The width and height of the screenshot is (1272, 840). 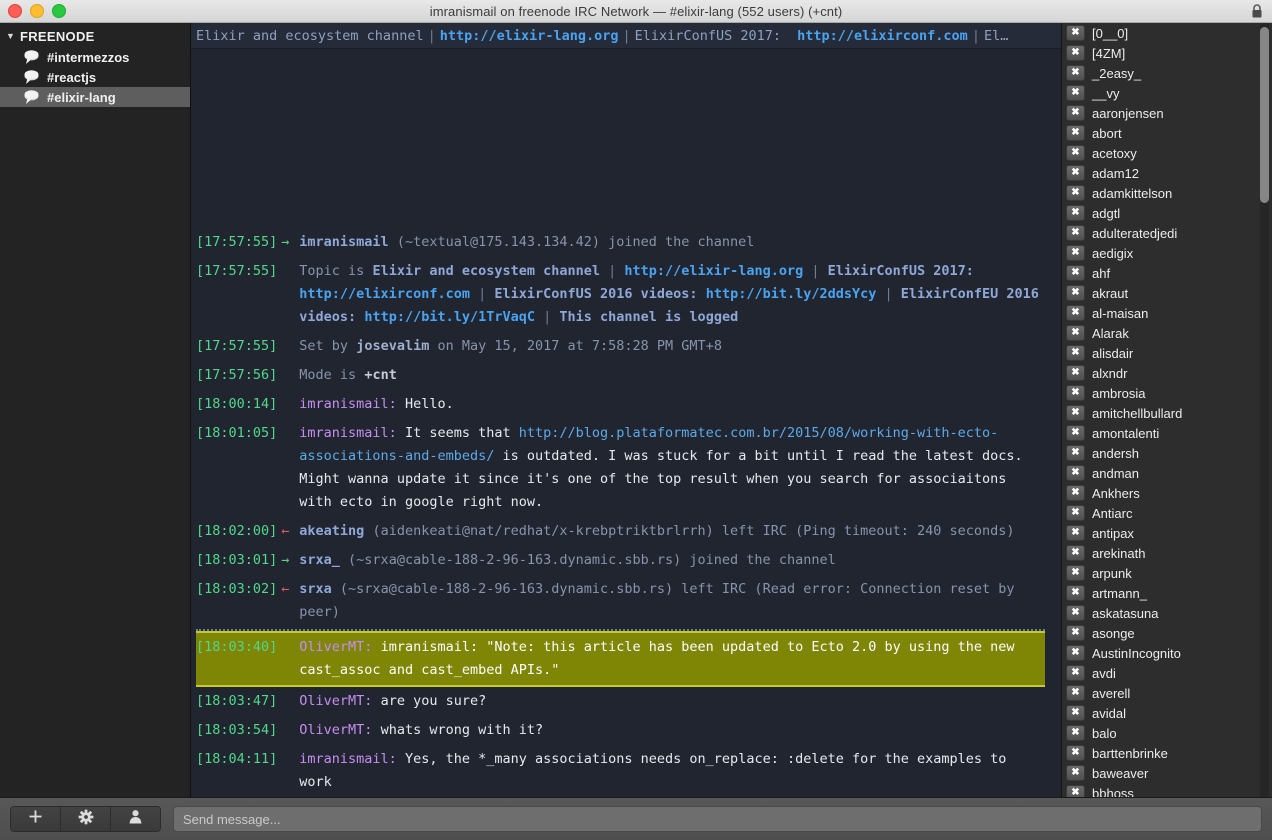 What do you see at coordinates (620, 404) in the screenshot?
I see `message-row: [18:00:14] imranismail: Hello.` at bounding box center [620, 404].